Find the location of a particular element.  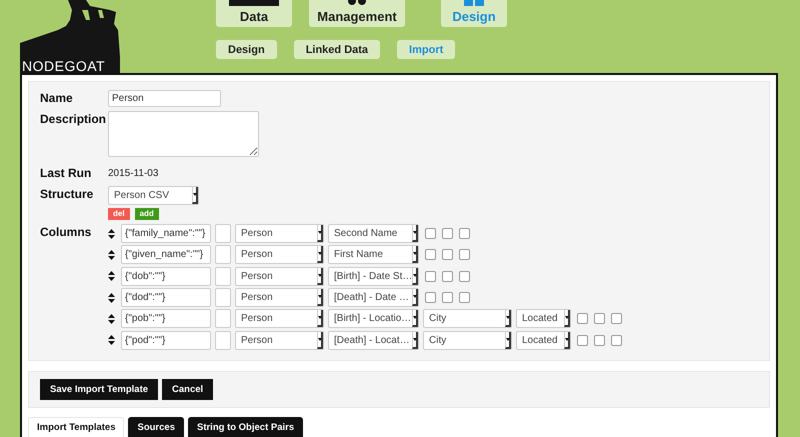

tab: Sources is located at coordinates (156, 426).